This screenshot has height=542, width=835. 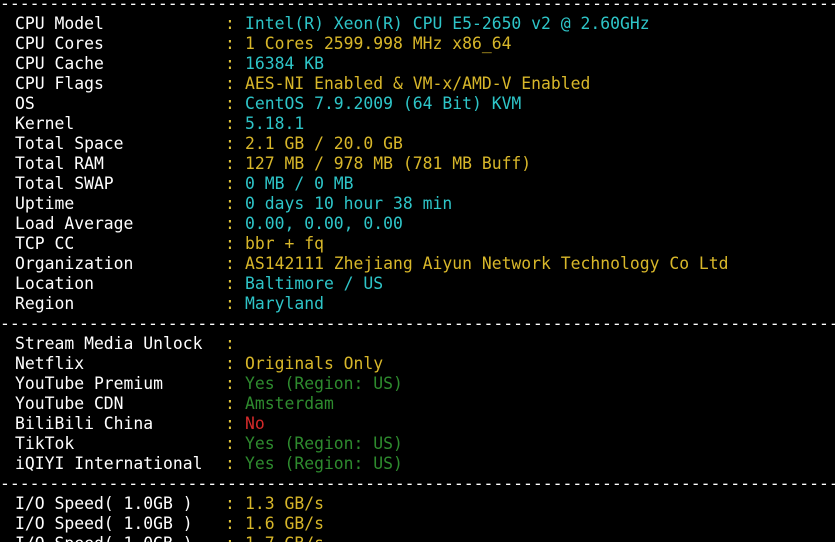 What do you see at coordinates (209, 384) in the screenshot?
I see `media-row-youtube-premium: YouTube Premium: Yes (Region: US)` at bounding box center [209, 384].